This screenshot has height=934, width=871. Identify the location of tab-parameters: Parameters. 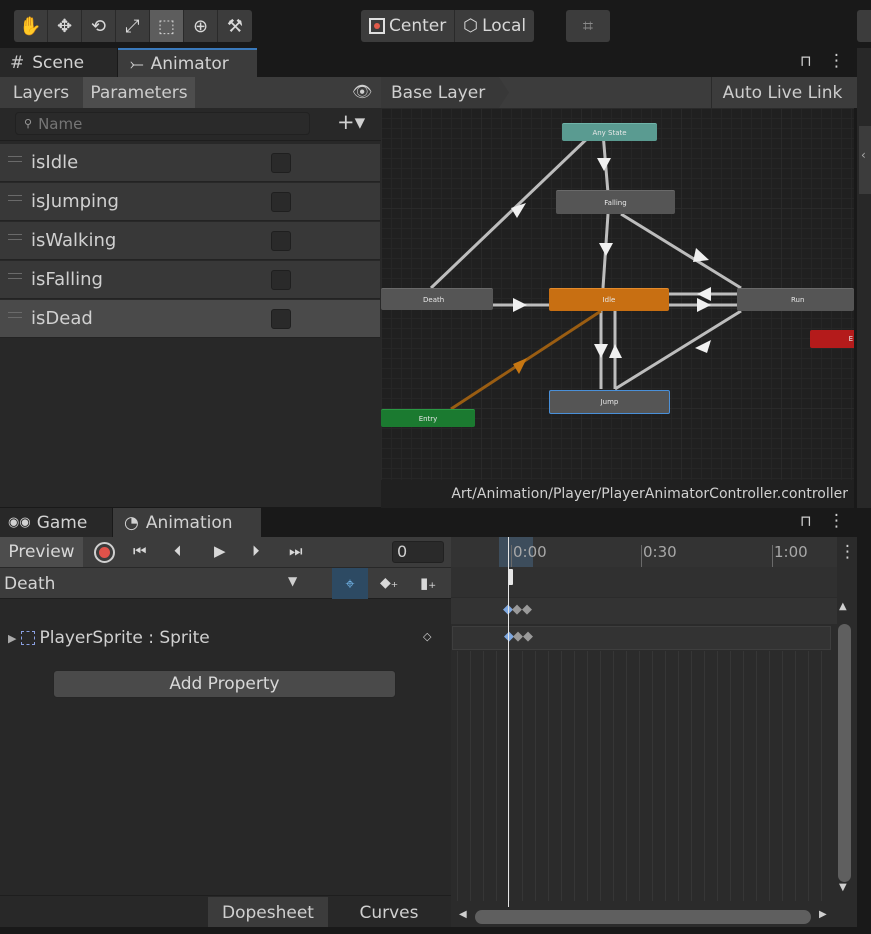
(139, 92).